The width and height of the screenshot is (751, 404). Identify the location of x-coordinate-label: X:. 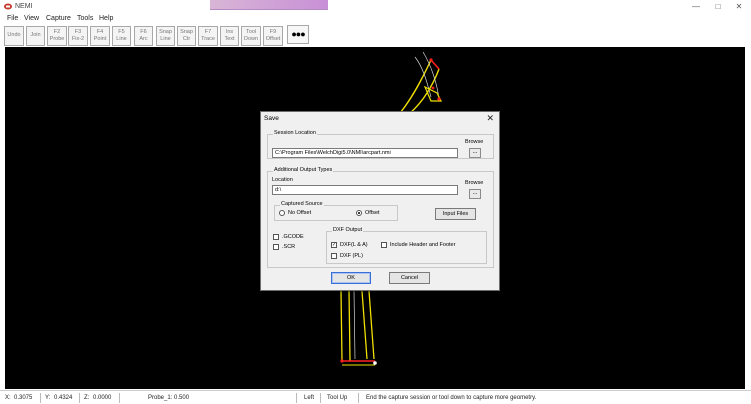
(8, 398).